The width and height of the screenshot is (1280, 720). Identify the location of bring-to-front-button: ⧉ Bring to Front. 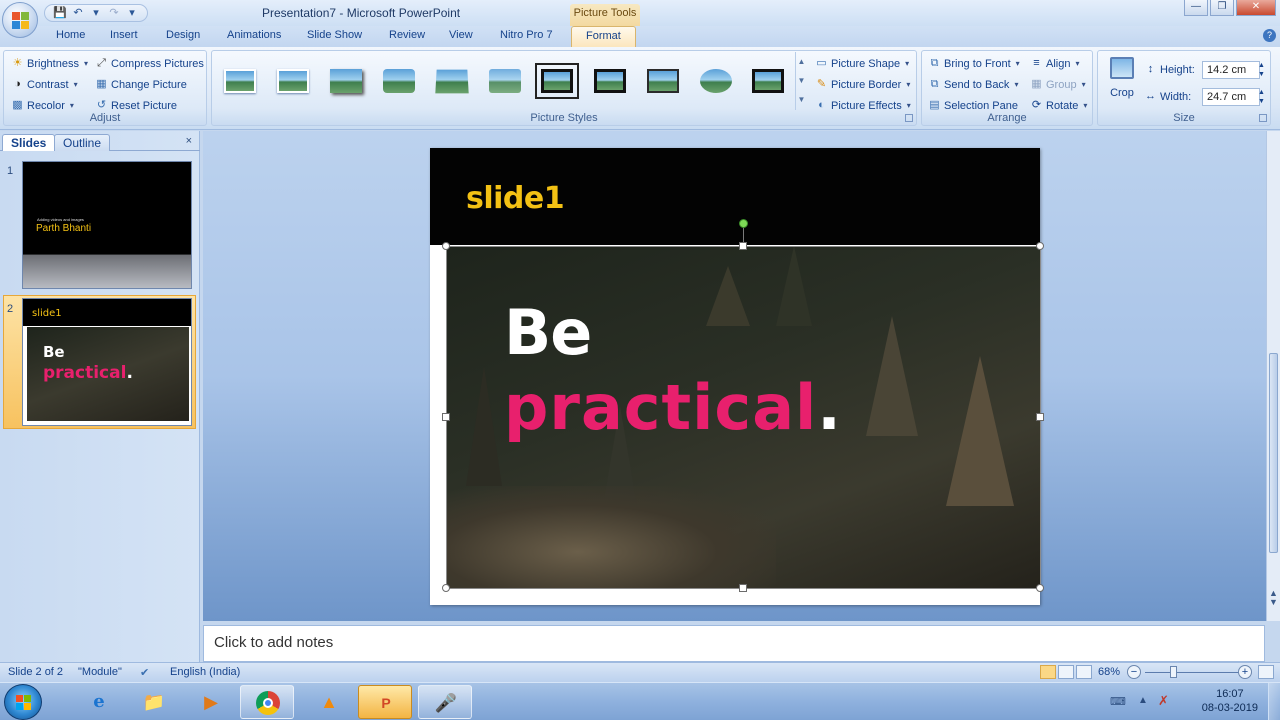
(974, 63).